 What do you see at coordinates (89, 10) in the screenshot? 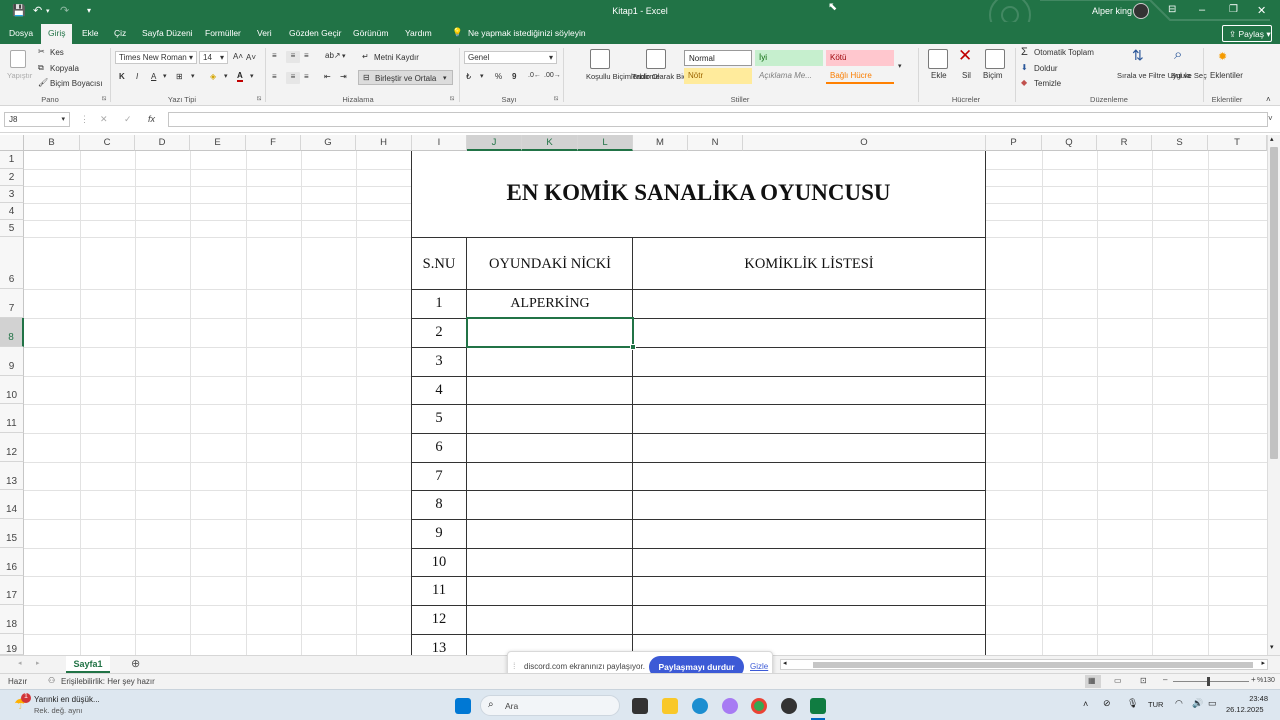
I see `customize-toolbar-icon: ▾` at bounding box center [89, 10].